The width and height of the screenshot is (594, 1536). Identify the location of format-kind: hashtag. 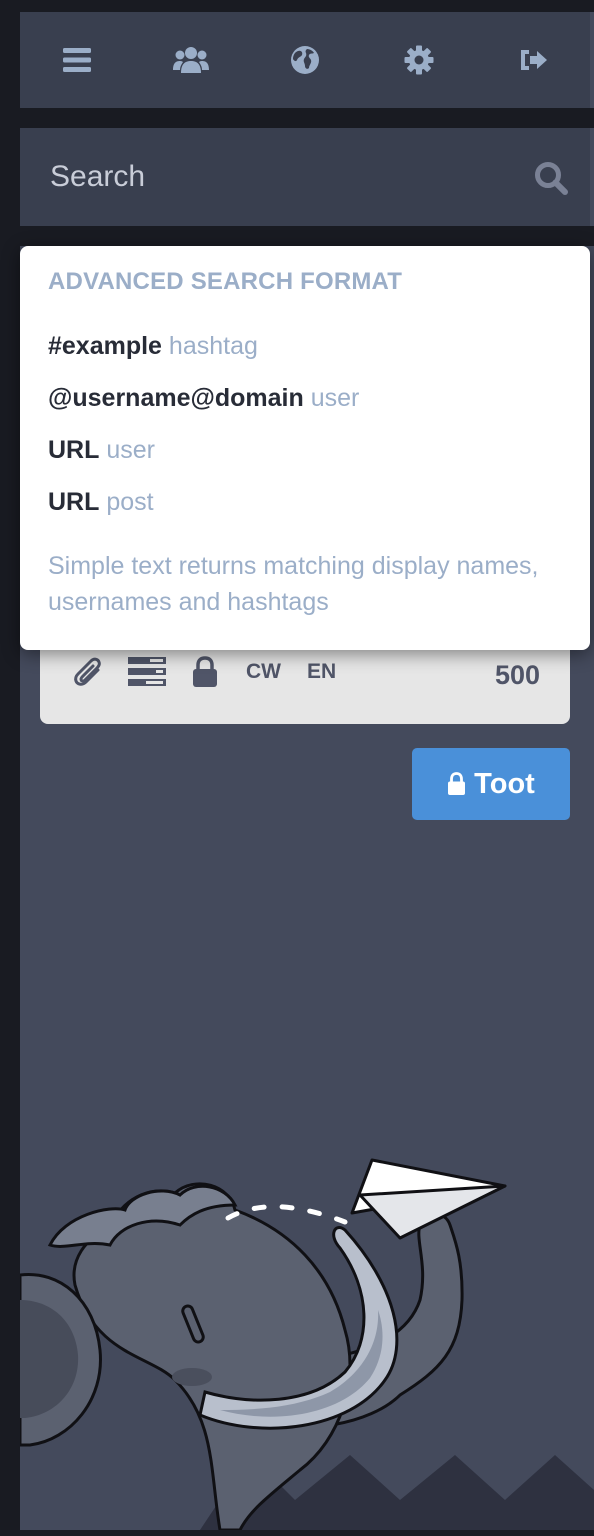
(213, 346).